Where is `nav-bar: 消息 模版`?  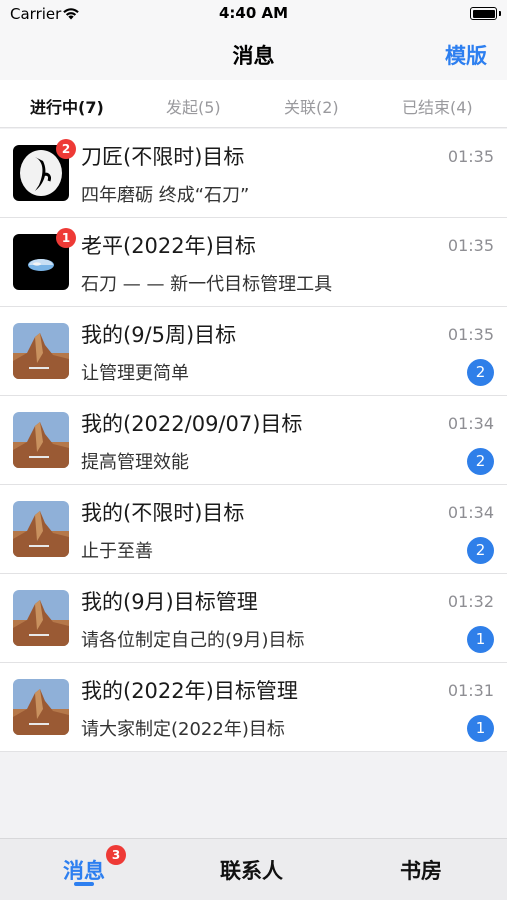
nav-bar: 消息 模版 is located at coordinates (253, 54).